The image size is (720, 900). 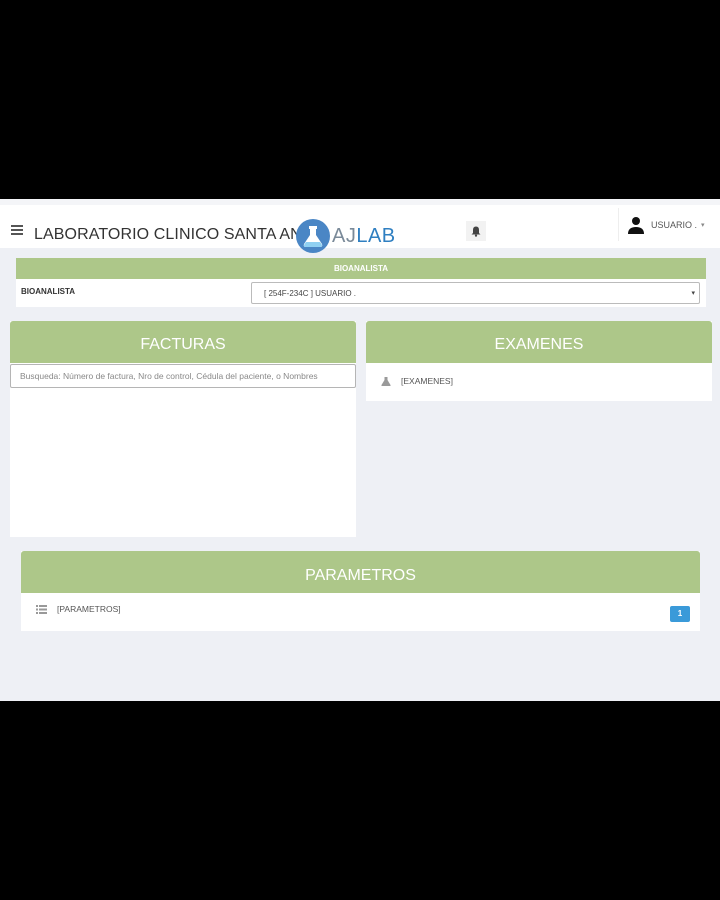 I want to click on examenes-panel: EXAMENES [EXAMENES], so click(x=539, y=361).